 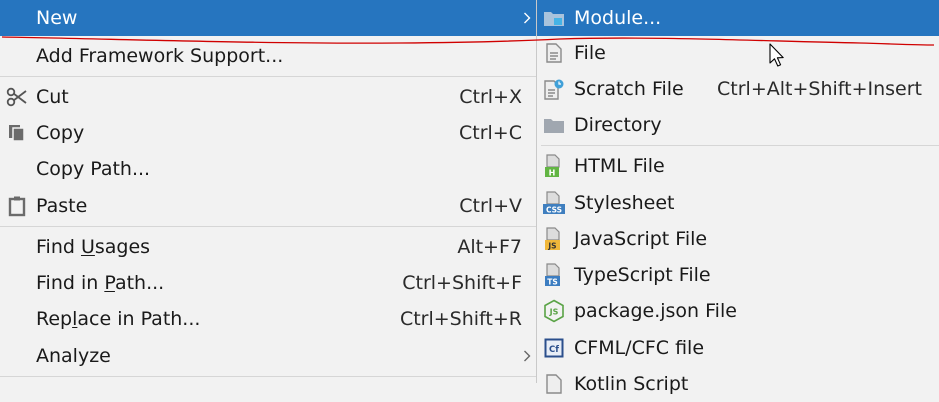 What do you see at coordinates (738, 348) in the screenshot?
I see `submenu-item-cfml-file: Cf CFML/CFC file` at bounding box center [738, 348].